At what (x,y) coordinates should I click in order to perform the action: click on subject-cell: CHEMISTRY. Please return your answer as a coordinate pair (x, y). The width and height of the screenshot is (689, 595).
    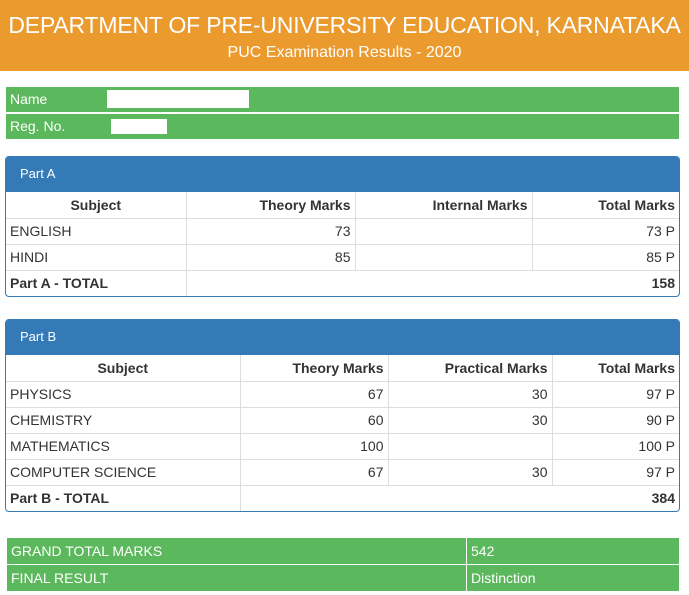
    Looking at the image, I should click on (123, 420).